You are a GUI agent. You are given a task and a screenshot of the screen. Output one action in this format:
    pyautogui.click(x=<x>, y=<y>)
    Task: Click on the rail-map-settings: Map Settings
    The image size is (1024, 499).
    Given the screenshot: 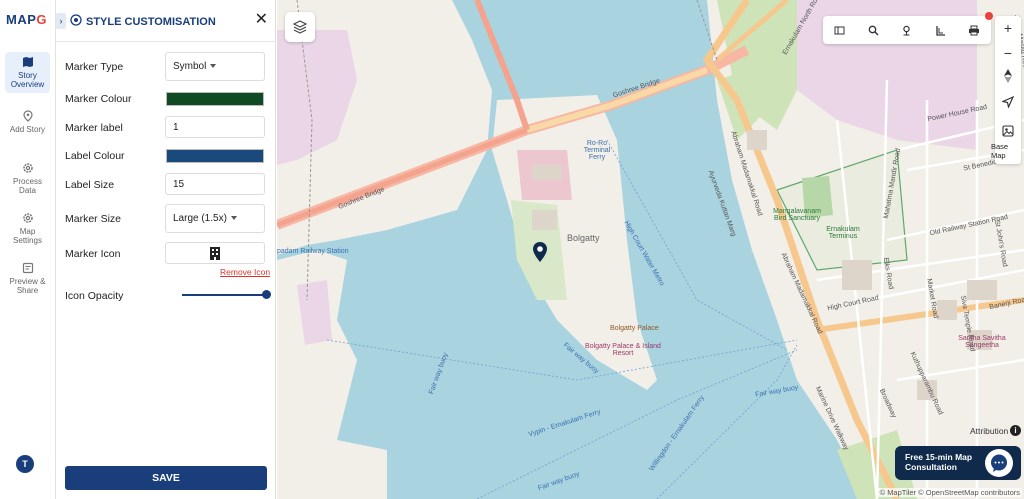 What is the action you would take?
    pyautogui.click(x=27, y=228)
    